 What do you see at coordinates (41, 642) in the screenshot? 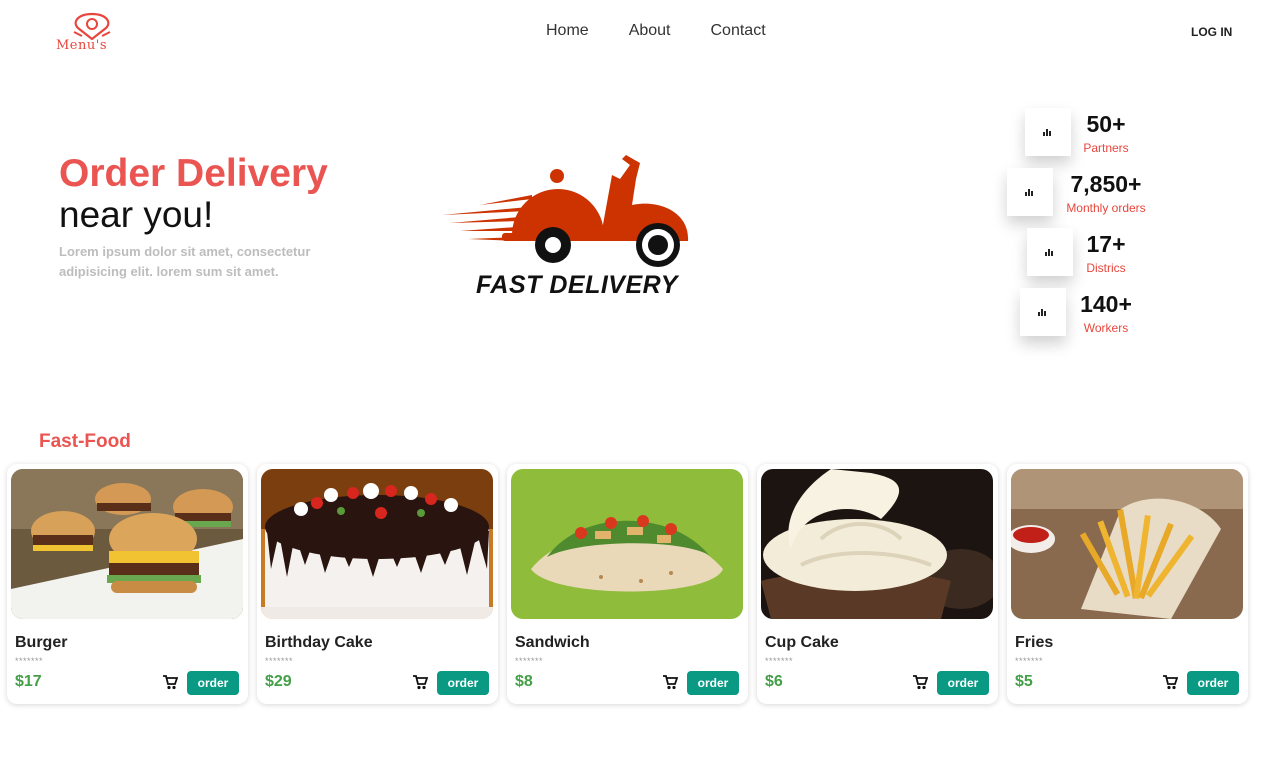
I see `food-name: Burger` at bounding box center [41, 642].